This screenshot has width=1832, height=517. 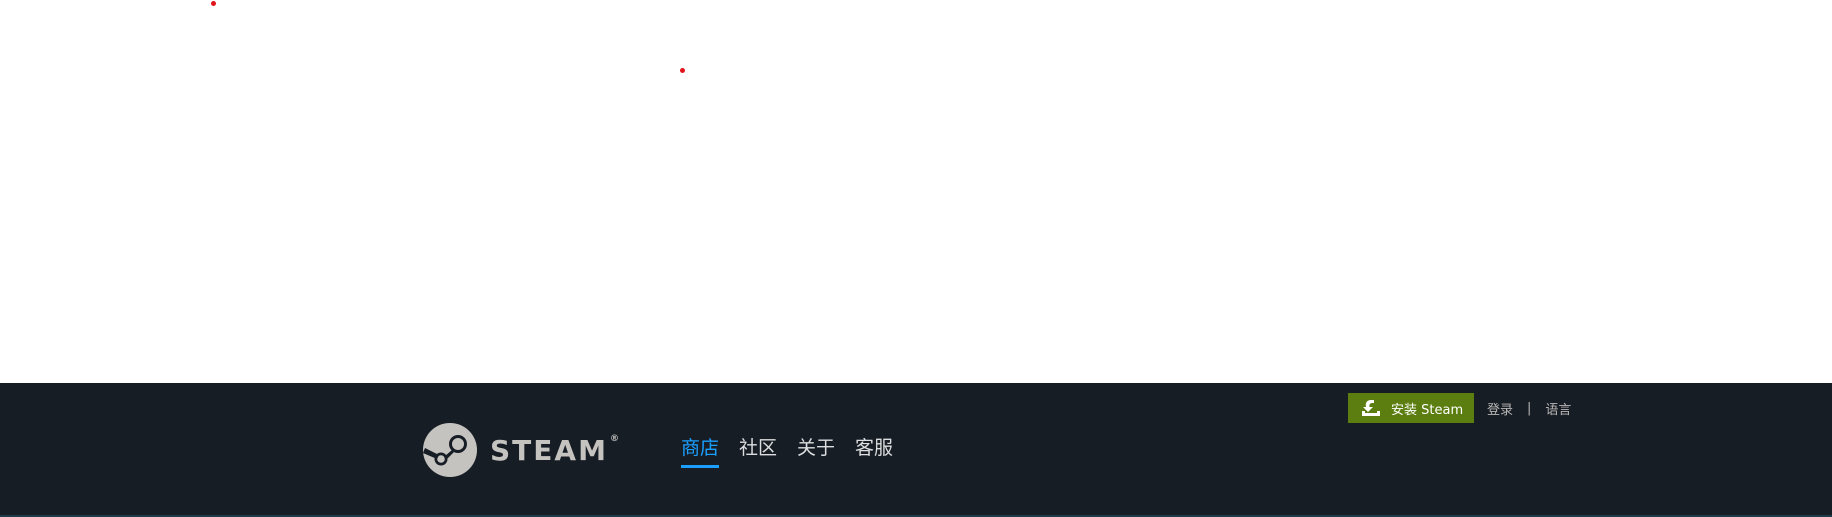 What do you see at coordinates (874, 452) in the screenshot?
I see `nav-support: 客服` at bounding box center [874, 452].